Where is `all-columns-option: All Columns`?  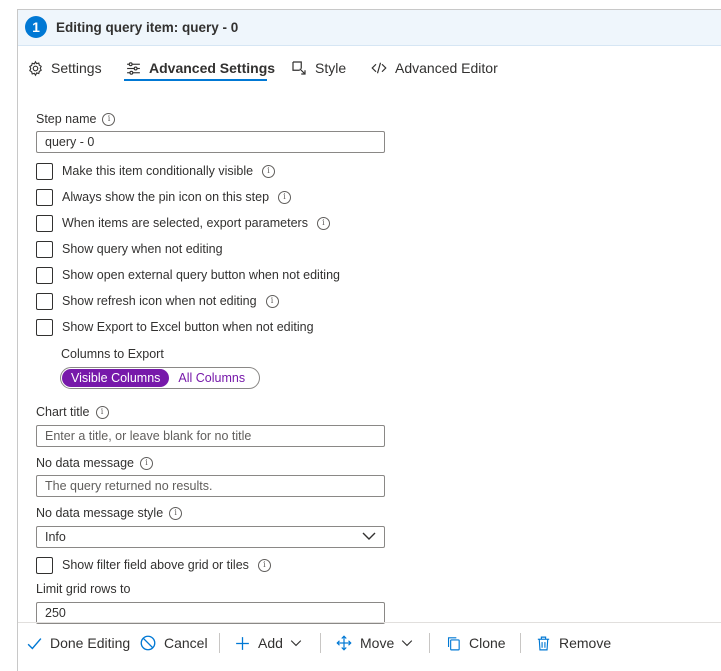 all-columns-option: All Columns is located at coordinates (211, 378).